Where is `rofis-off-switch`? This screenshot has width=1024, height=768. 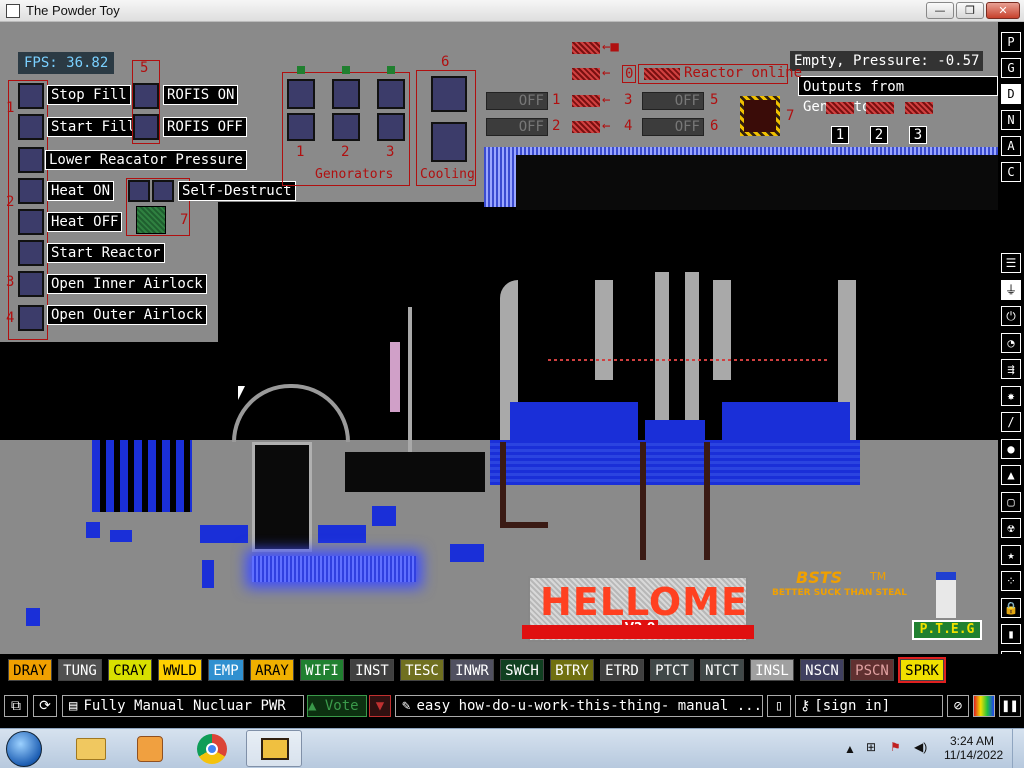 rofis-off-switch is located at coordinates (146, 127).